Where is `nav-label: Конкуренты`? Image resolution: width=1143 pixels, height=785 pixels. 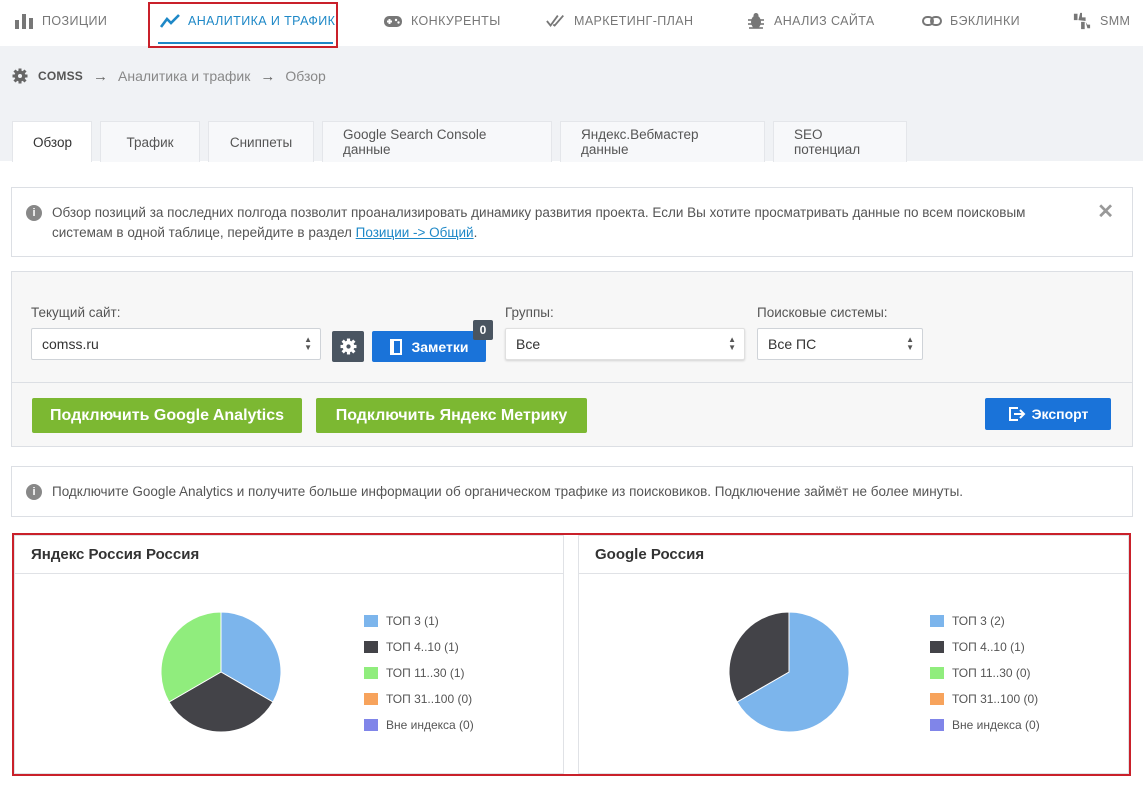 nav-label: Конкуренты is located at coordinates (456, 21).